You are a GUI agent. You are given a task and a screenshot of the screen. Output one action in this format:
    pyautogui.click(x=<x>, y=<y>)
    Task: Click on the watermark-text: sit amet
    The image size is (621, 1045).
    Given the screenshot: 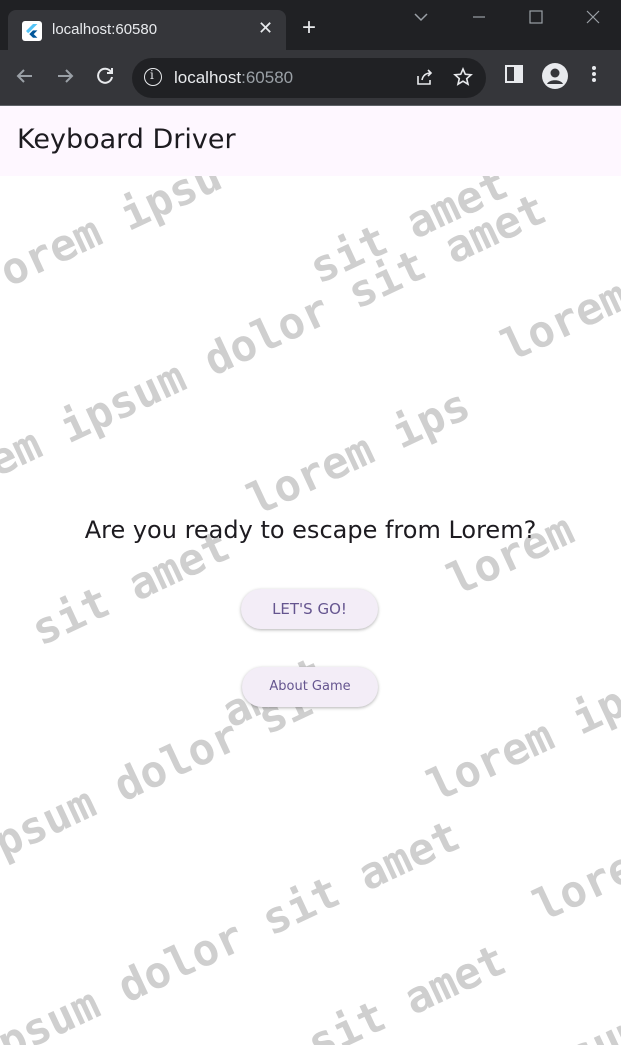 What is the action you would take?
    pyautogui.click(x=407, y=989)
    